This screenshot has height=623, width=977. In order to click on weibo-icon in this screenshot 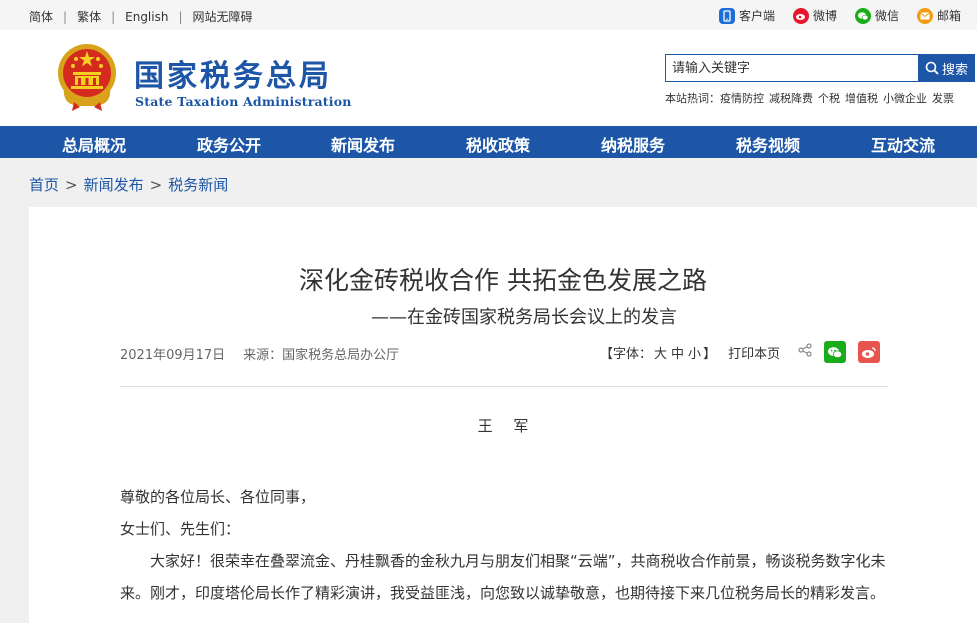, I will do `click(800, 15)`.